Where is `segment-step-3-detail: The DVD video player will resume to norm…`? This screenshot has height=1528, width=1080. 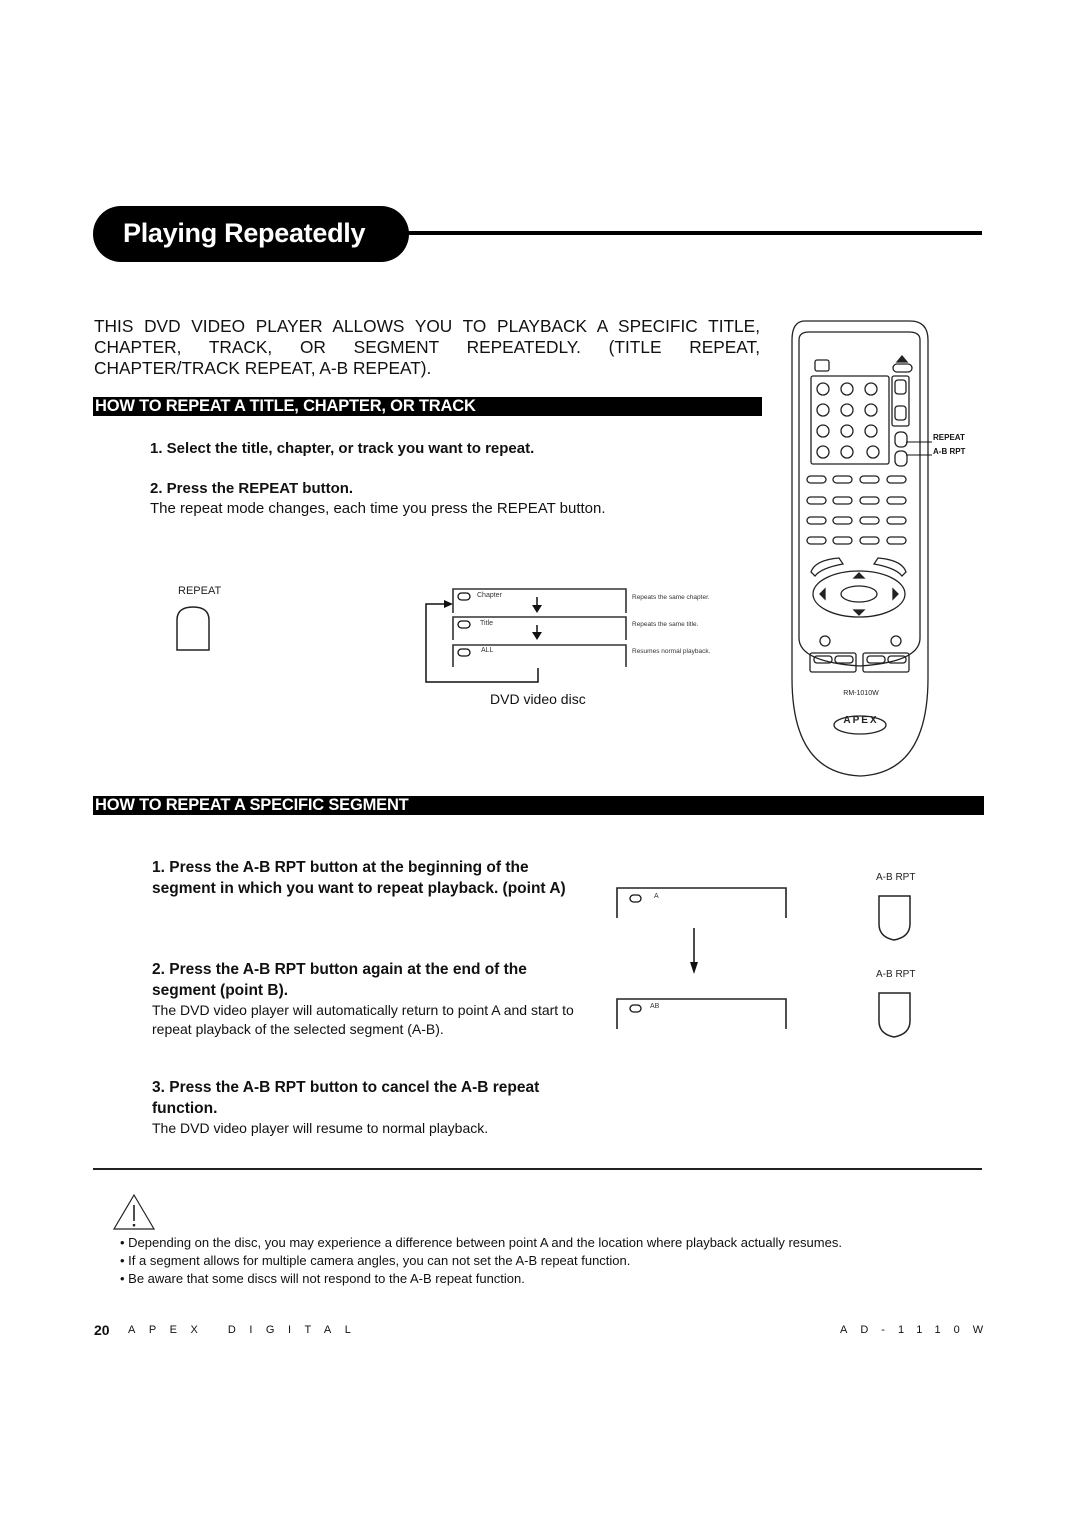
segment-step-3-detail: The DVD video player will resume to norm… is located at coordinates (320, 1128).